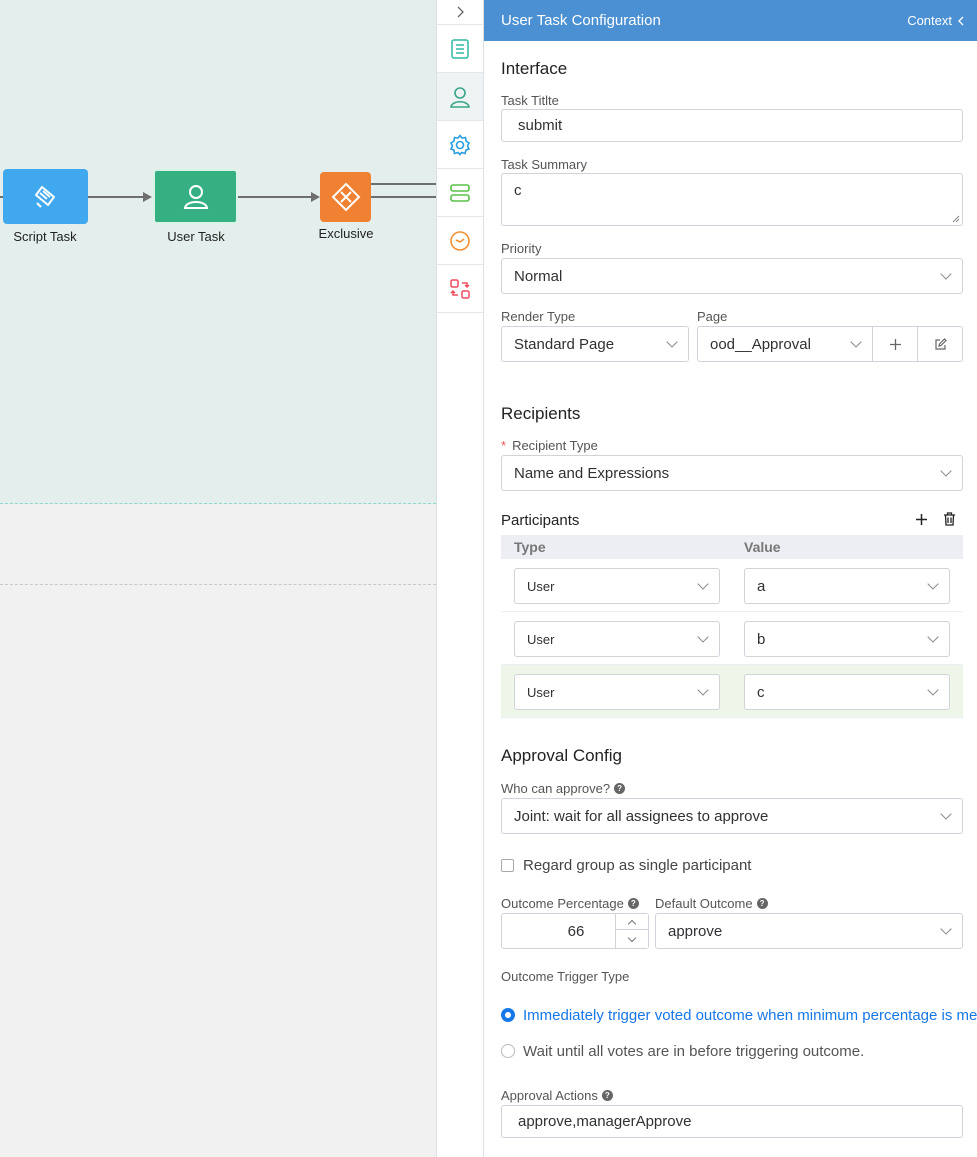 The width and height of the screenshot is (977, 1157). What do you see at coordinates (732, 1121) in the screenshot?
I see `approval-actions-input: approve,managerApprove` at bounding box center [732, 1121].